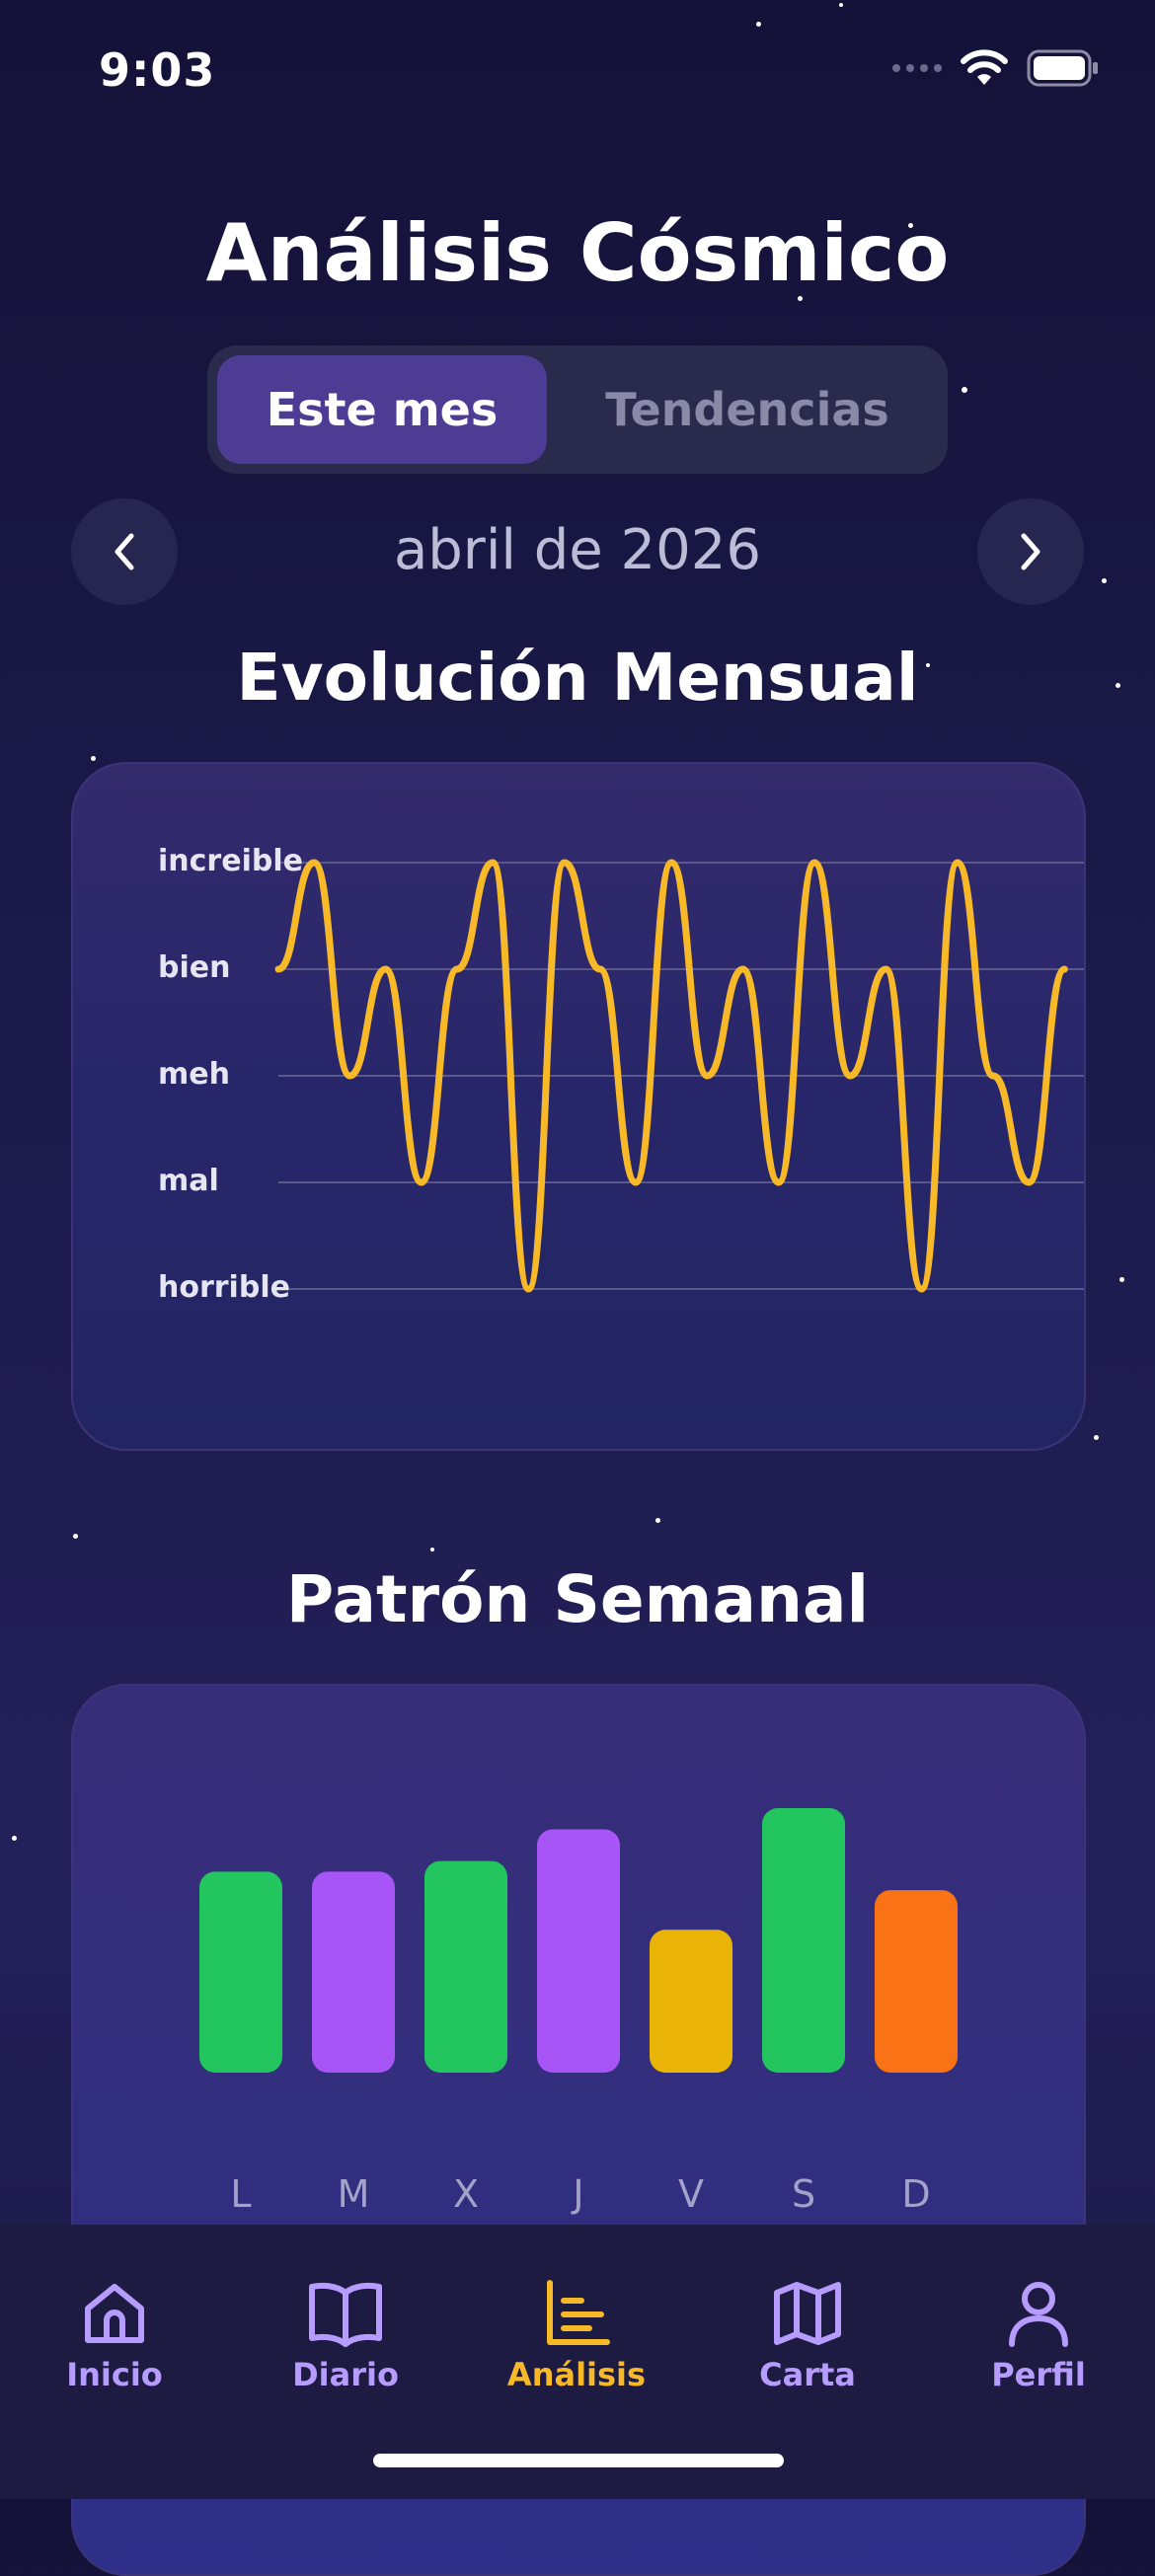 Image resolution: width=1155 pixels, height=2576 pixels. I want to click on weekday-label: J, so click(577, 2194).